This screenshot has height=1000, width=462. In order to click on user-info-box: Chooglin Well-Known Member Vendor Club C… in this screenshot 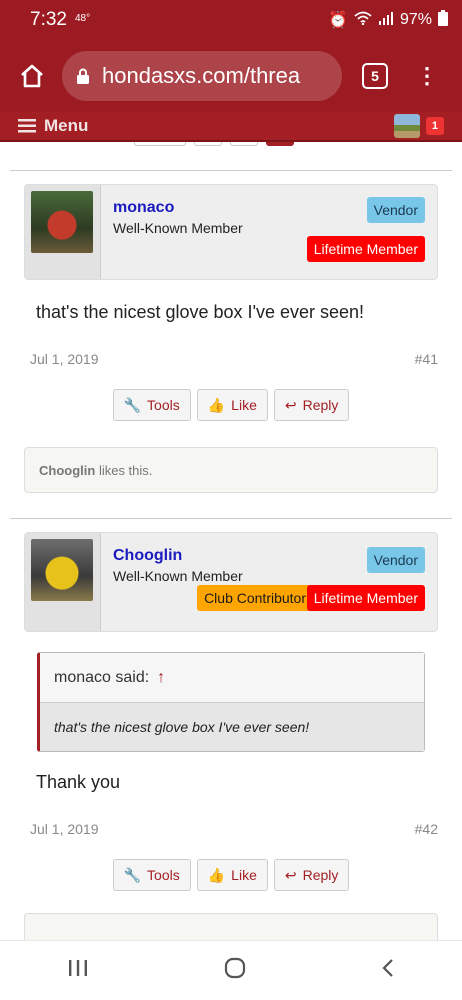, I will do `click(231, 582)`.